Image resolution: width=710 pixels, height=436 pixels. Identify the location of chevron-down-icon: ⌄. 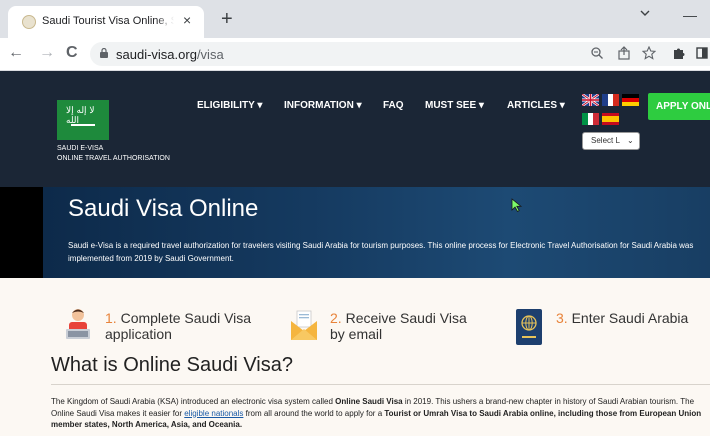
(630, 140).